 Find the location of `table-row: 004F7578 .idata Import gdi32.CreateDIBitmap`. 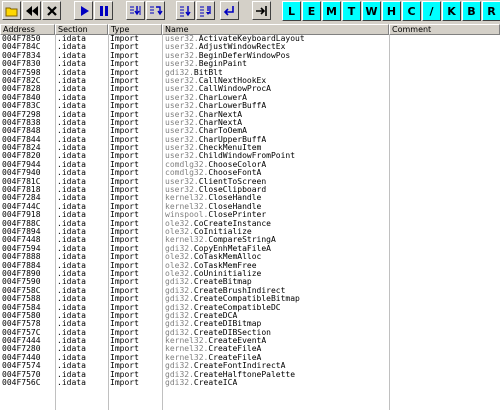

table-row: 004F7578 .idata Import gdi32.CreateDIBitmap is located at coordinates (250, 324).